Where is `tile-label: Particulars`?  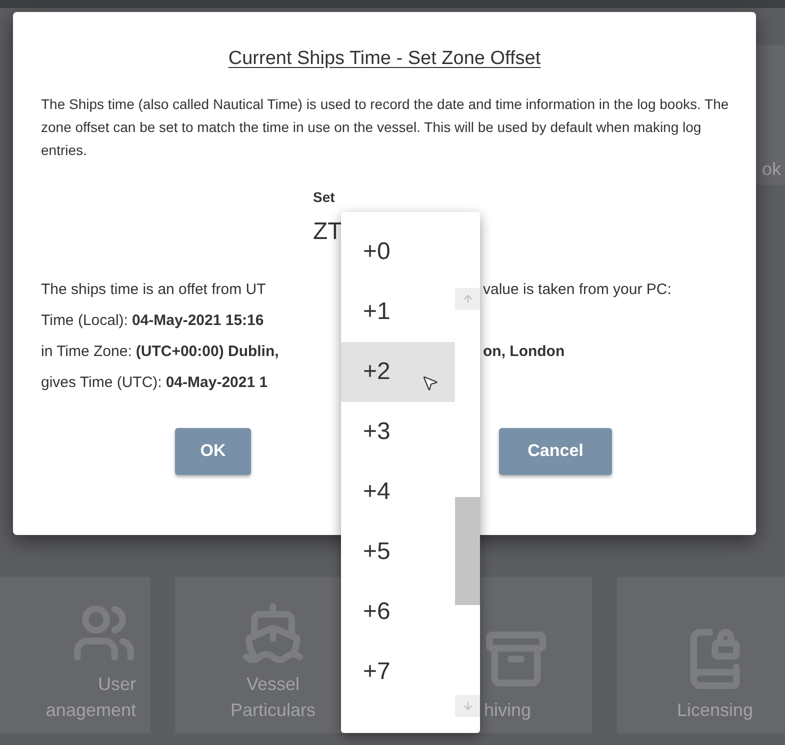
tile-label: Particulars is located at coordinates (273, 710).